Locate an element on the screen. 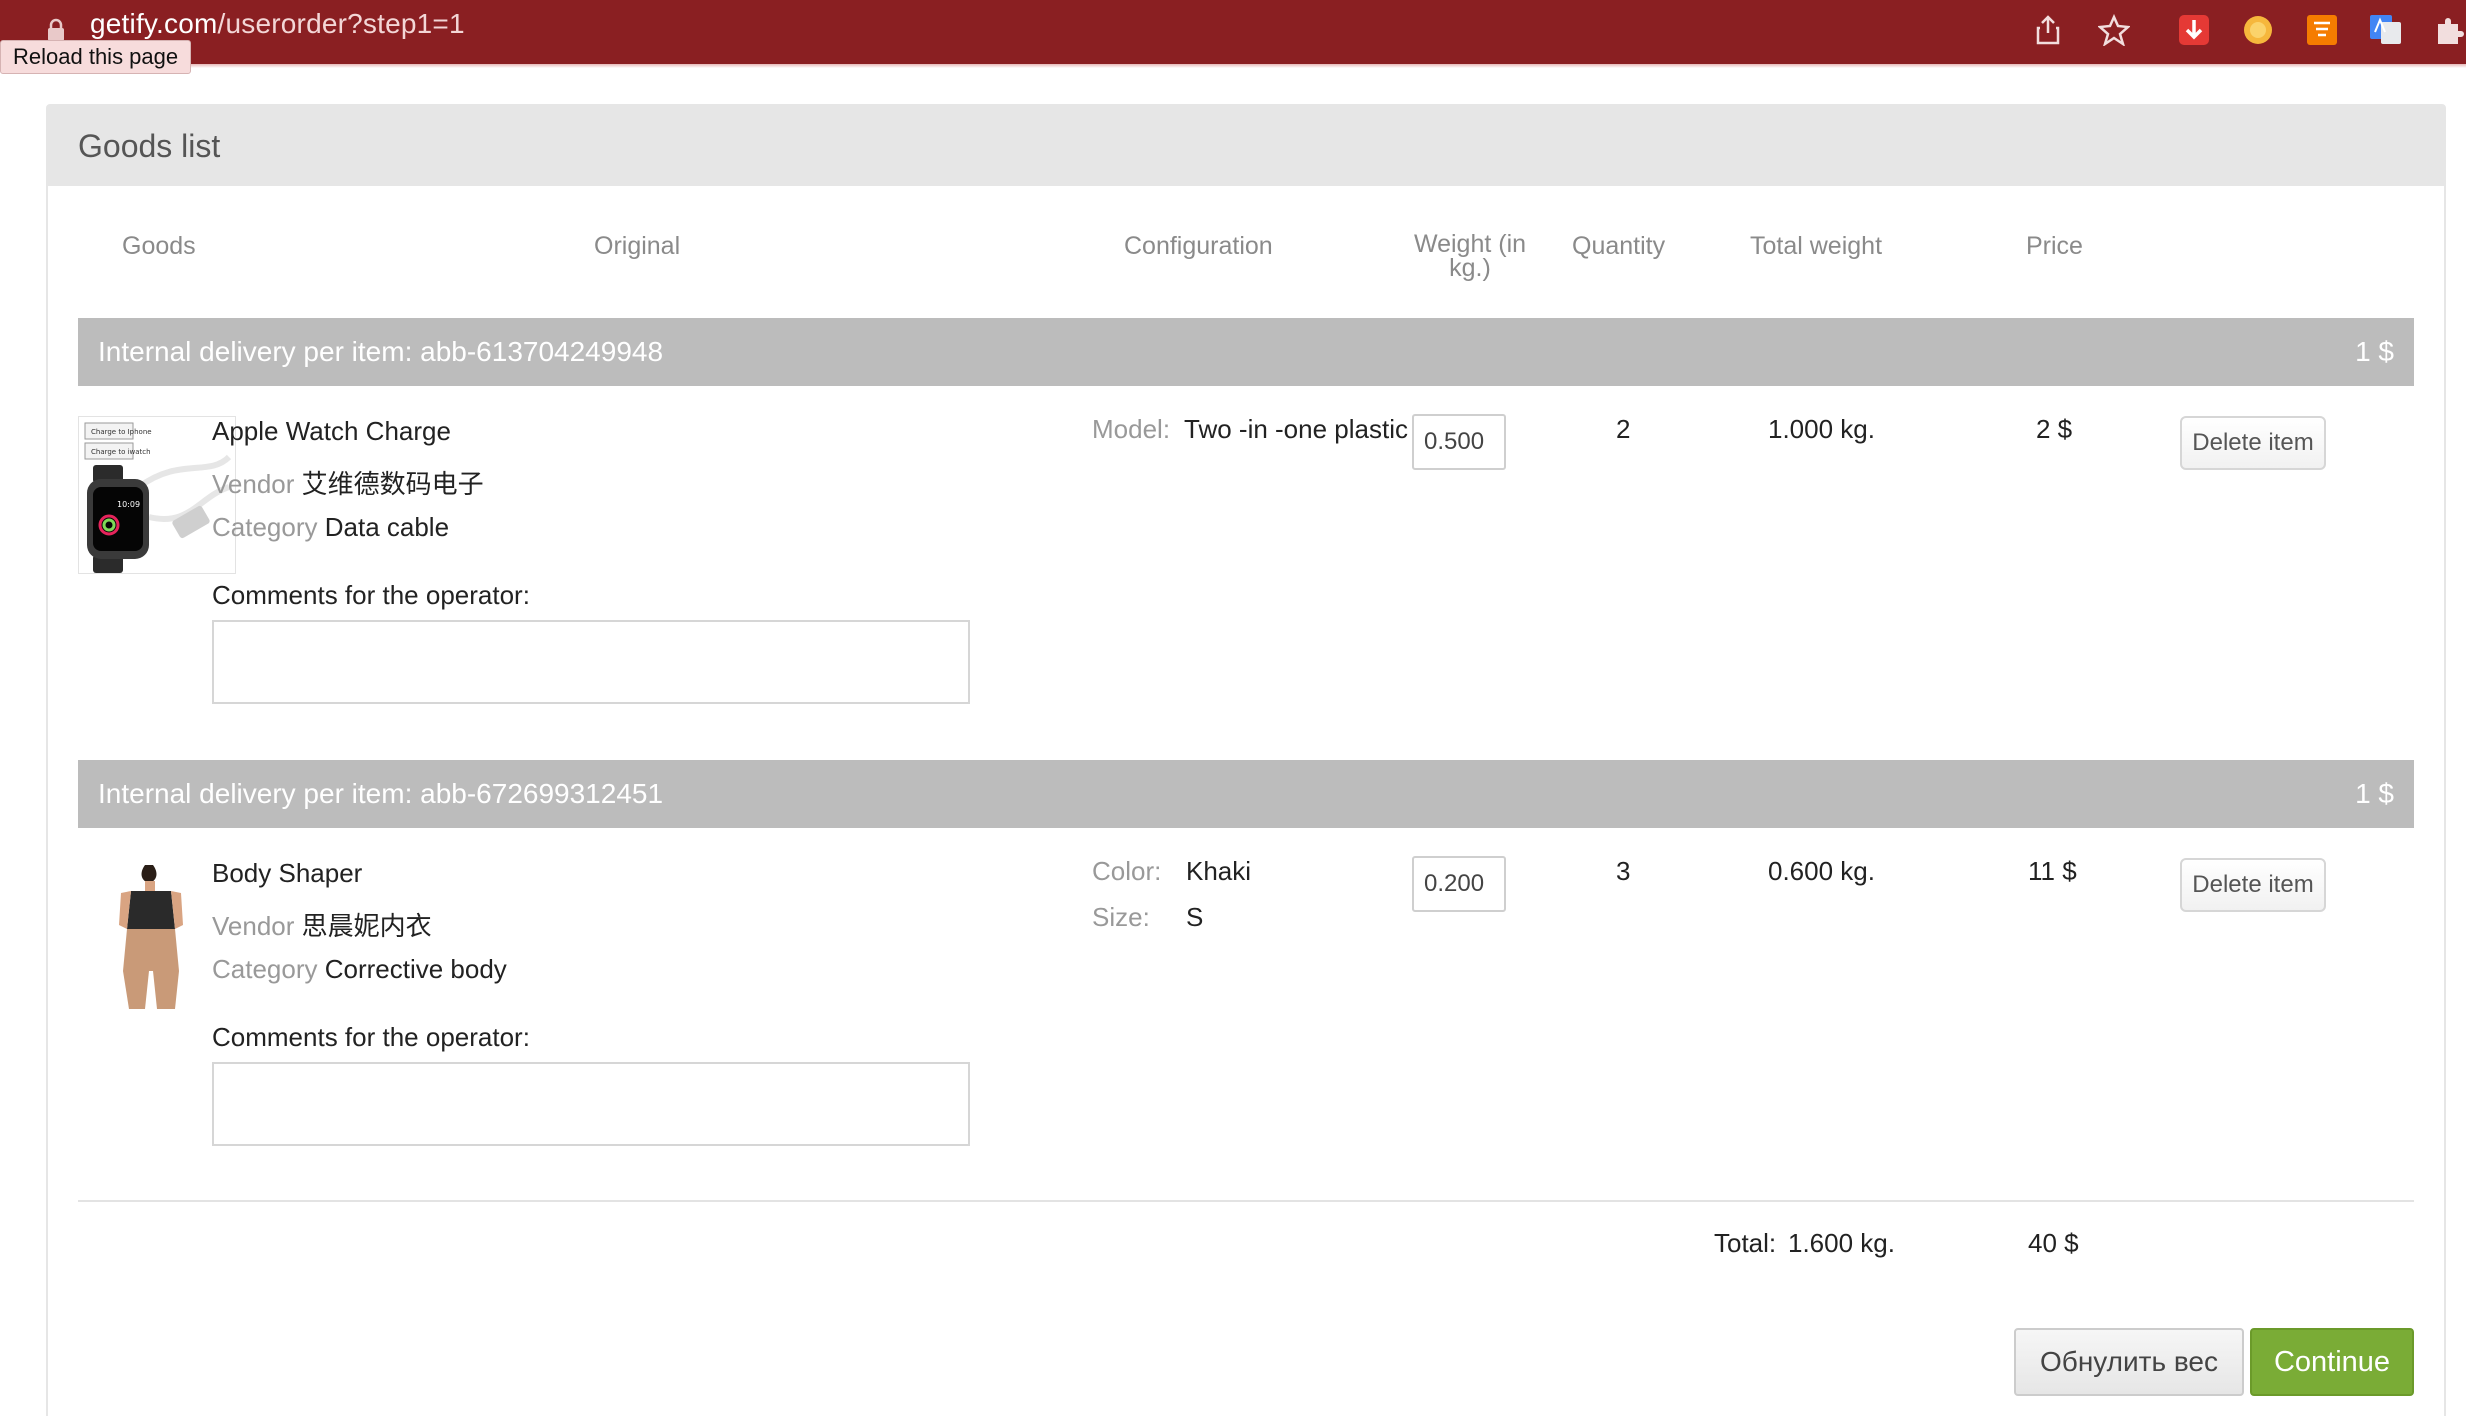  bookmark-star-icon is located at coordinates (2114, 30).